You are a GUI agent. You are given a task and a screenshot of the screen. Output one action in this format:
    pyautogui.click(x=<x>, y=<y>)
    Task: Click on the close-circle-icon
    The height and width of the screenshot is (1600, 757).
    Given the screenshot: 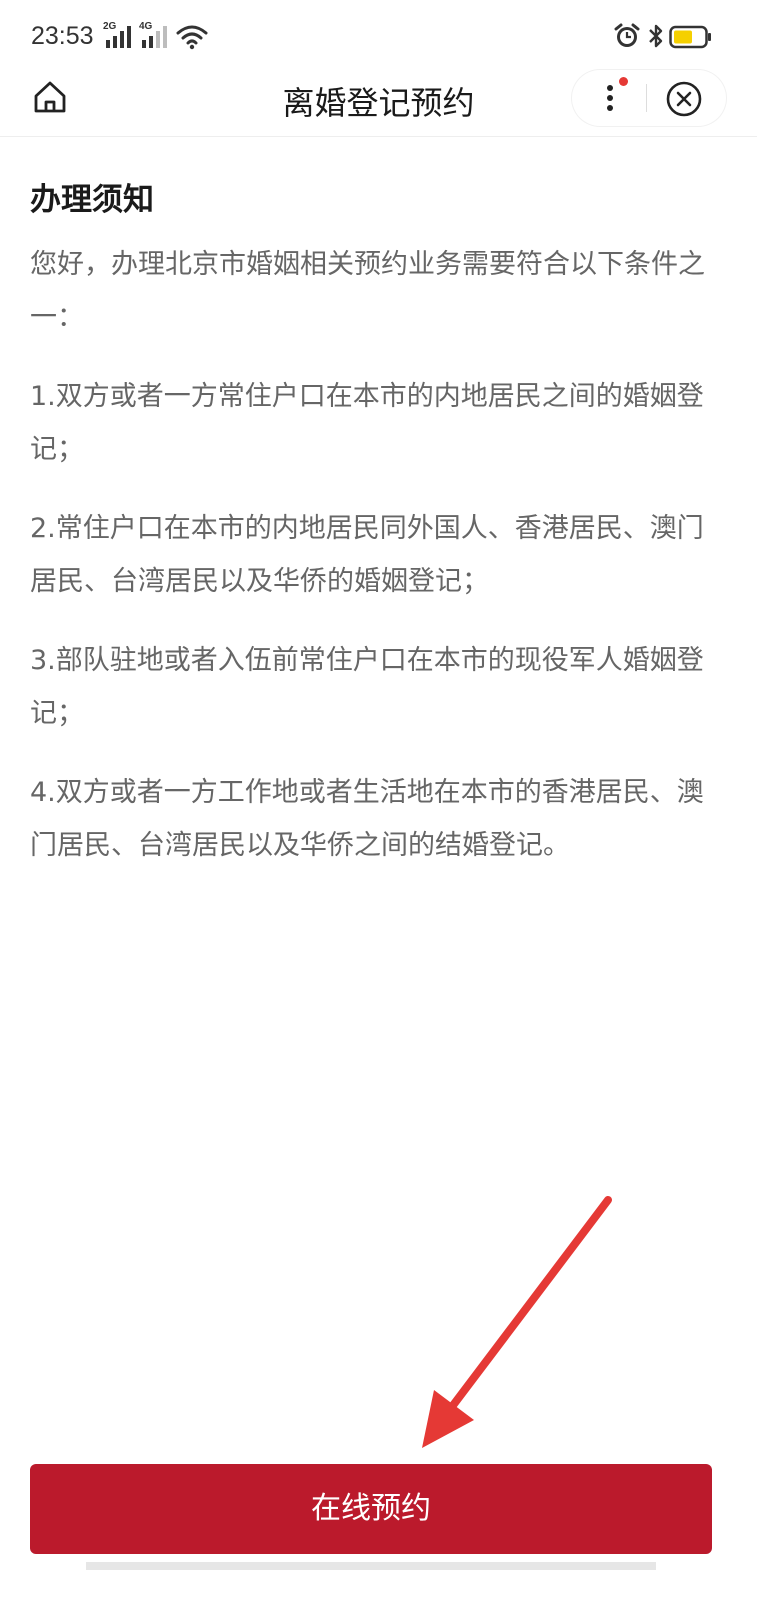 What is the action you would take?
    pyautogui.click(x=684, y=99)
    